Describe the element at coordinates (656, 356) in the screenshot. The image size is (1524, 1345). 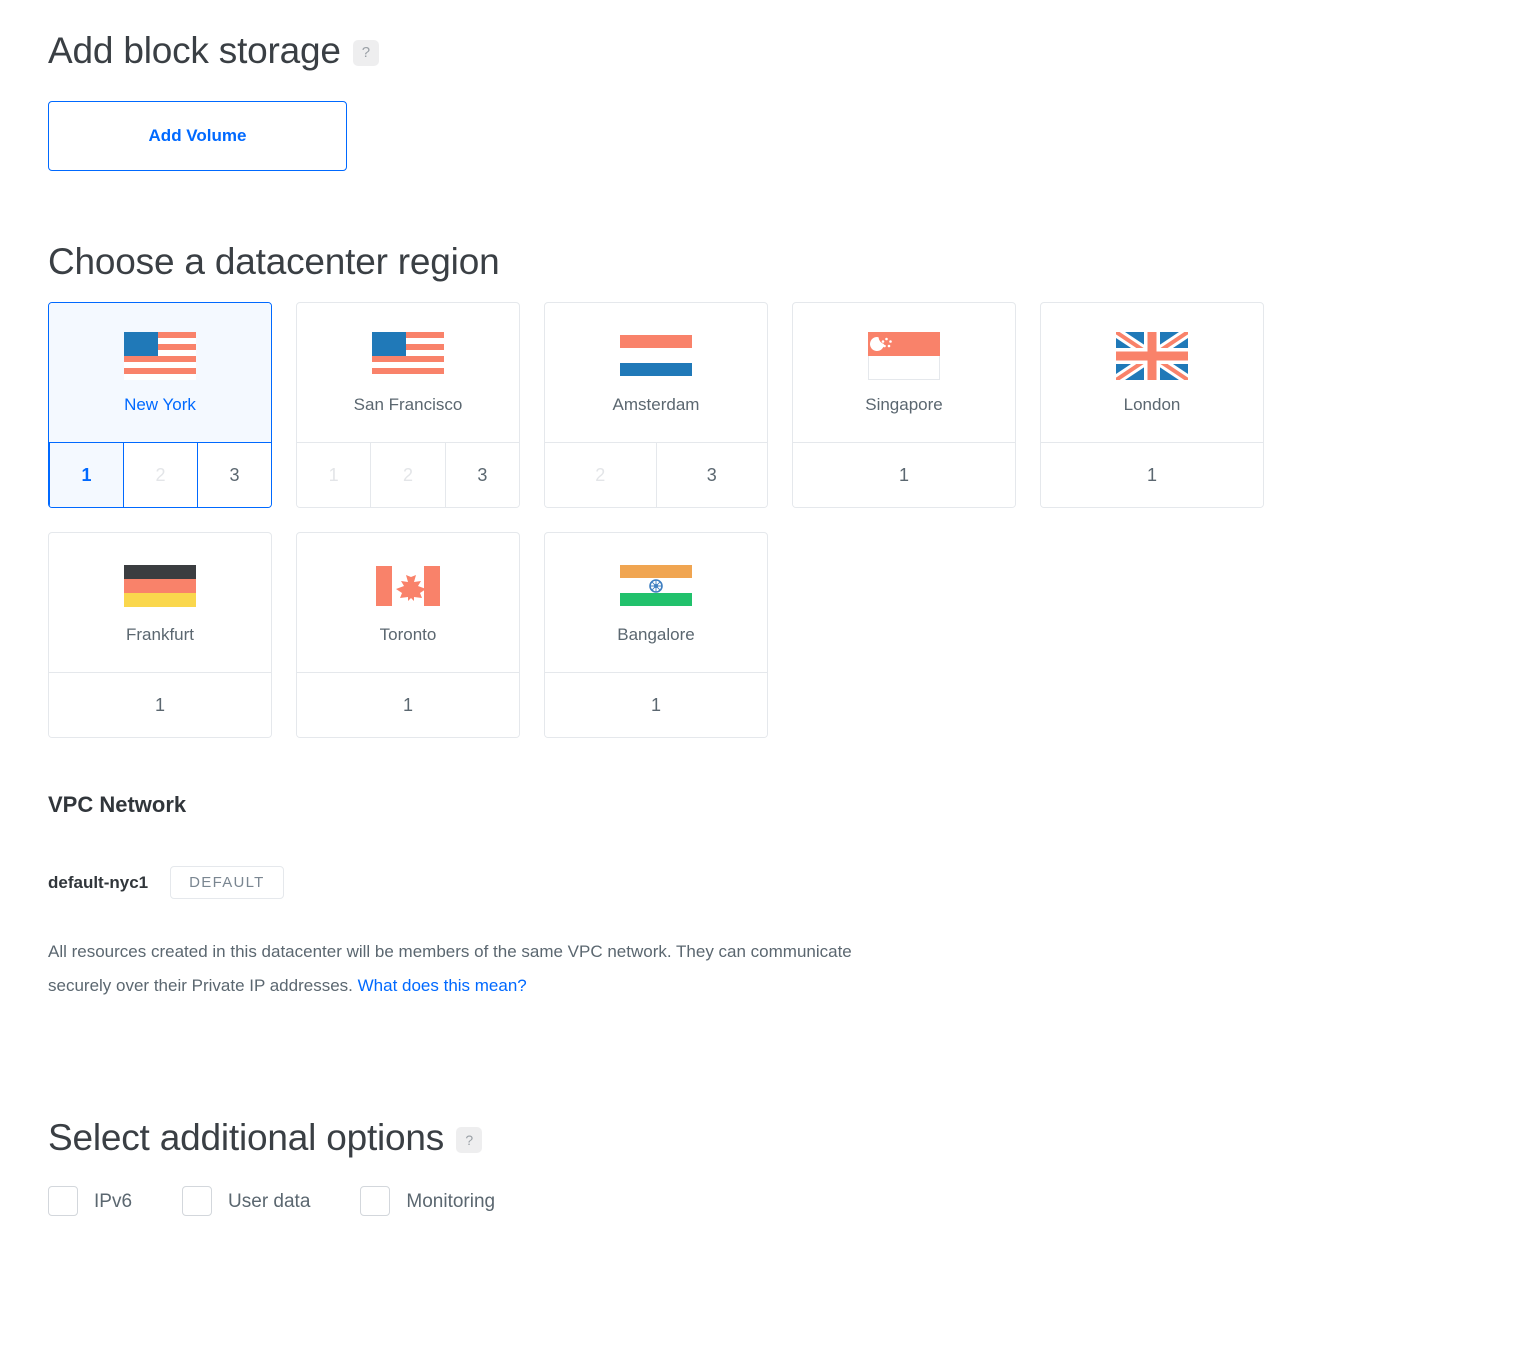
I see `netherlands-flag-icon` at that location.